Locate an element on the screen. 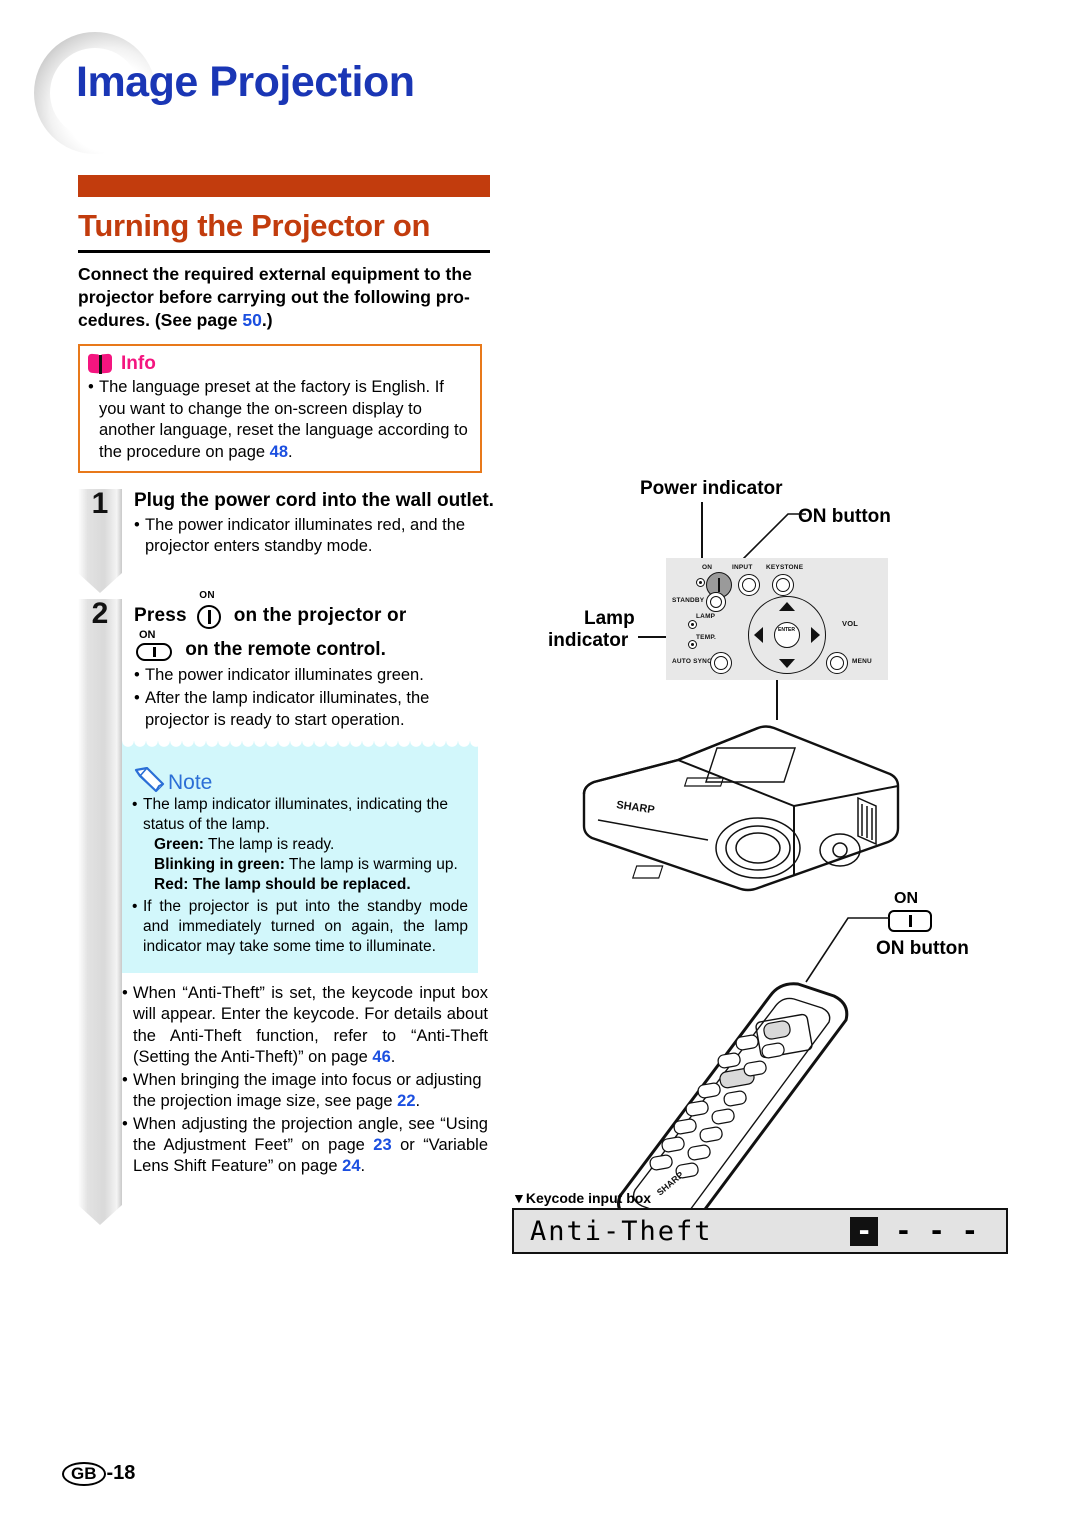 The height and width of the screenshot is (1523, 1080). keystone-button is located at coordinates (783, 585).